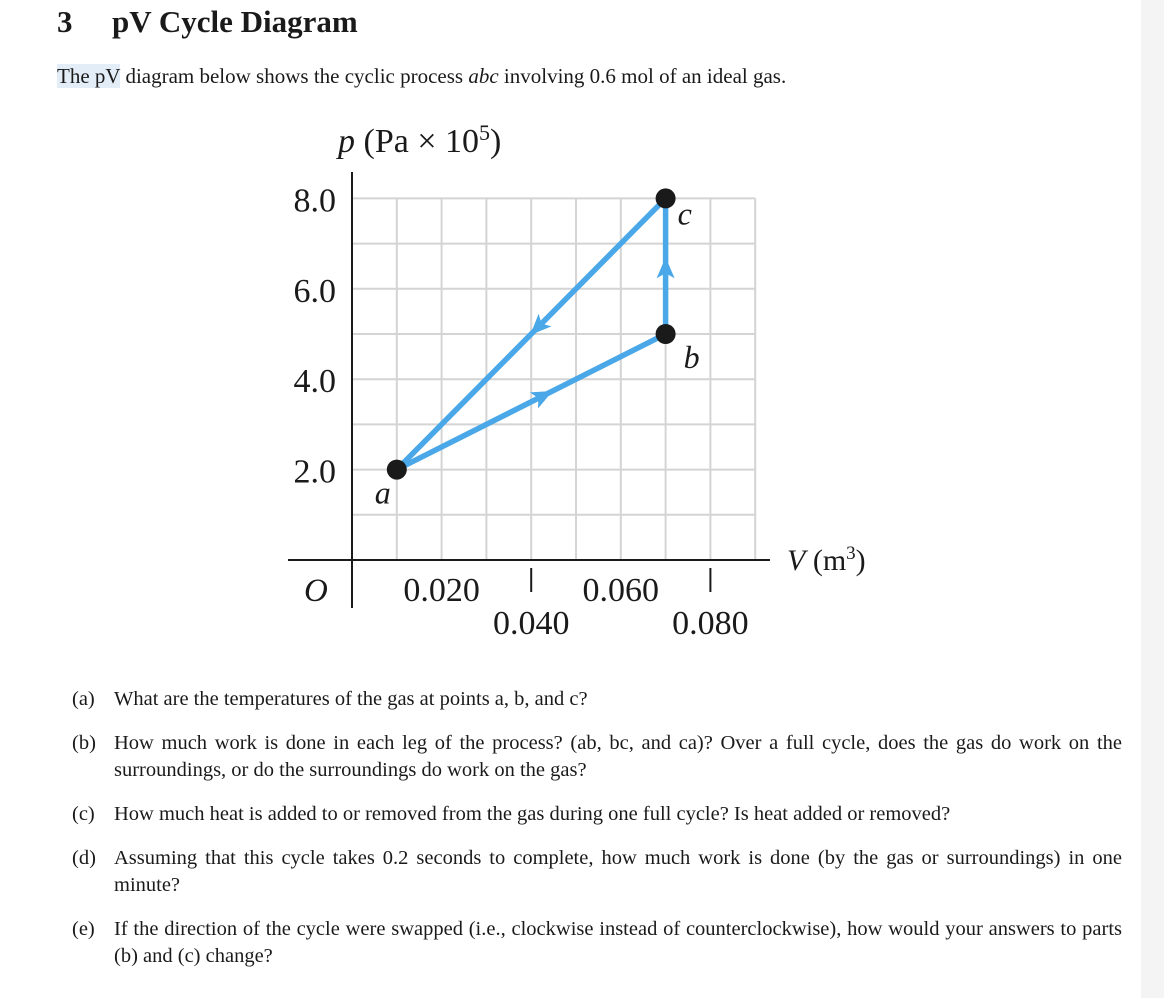  I want to click on point-b, so click(665, 334).